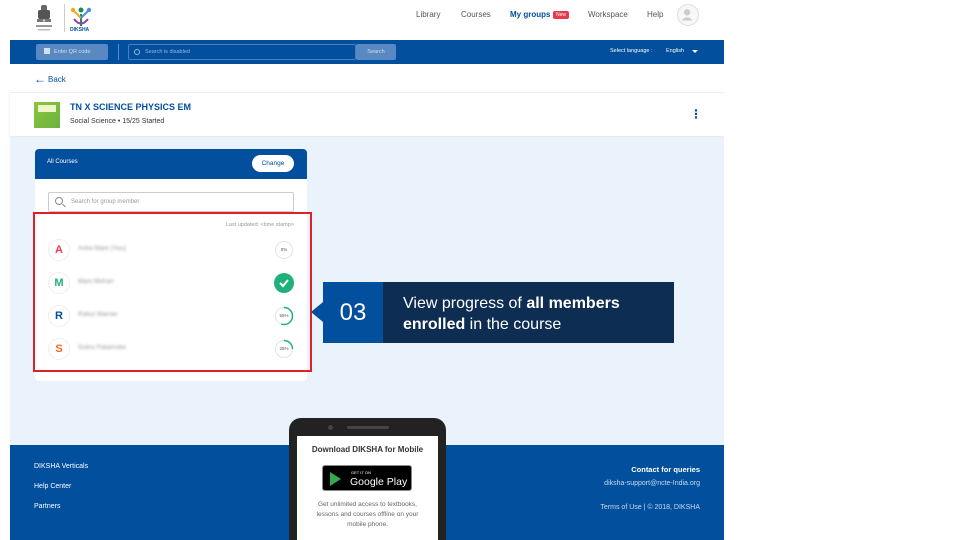  Describe the element at coordinates (655, 14) in the screenshot. I see `nav-help: Help` at that location.